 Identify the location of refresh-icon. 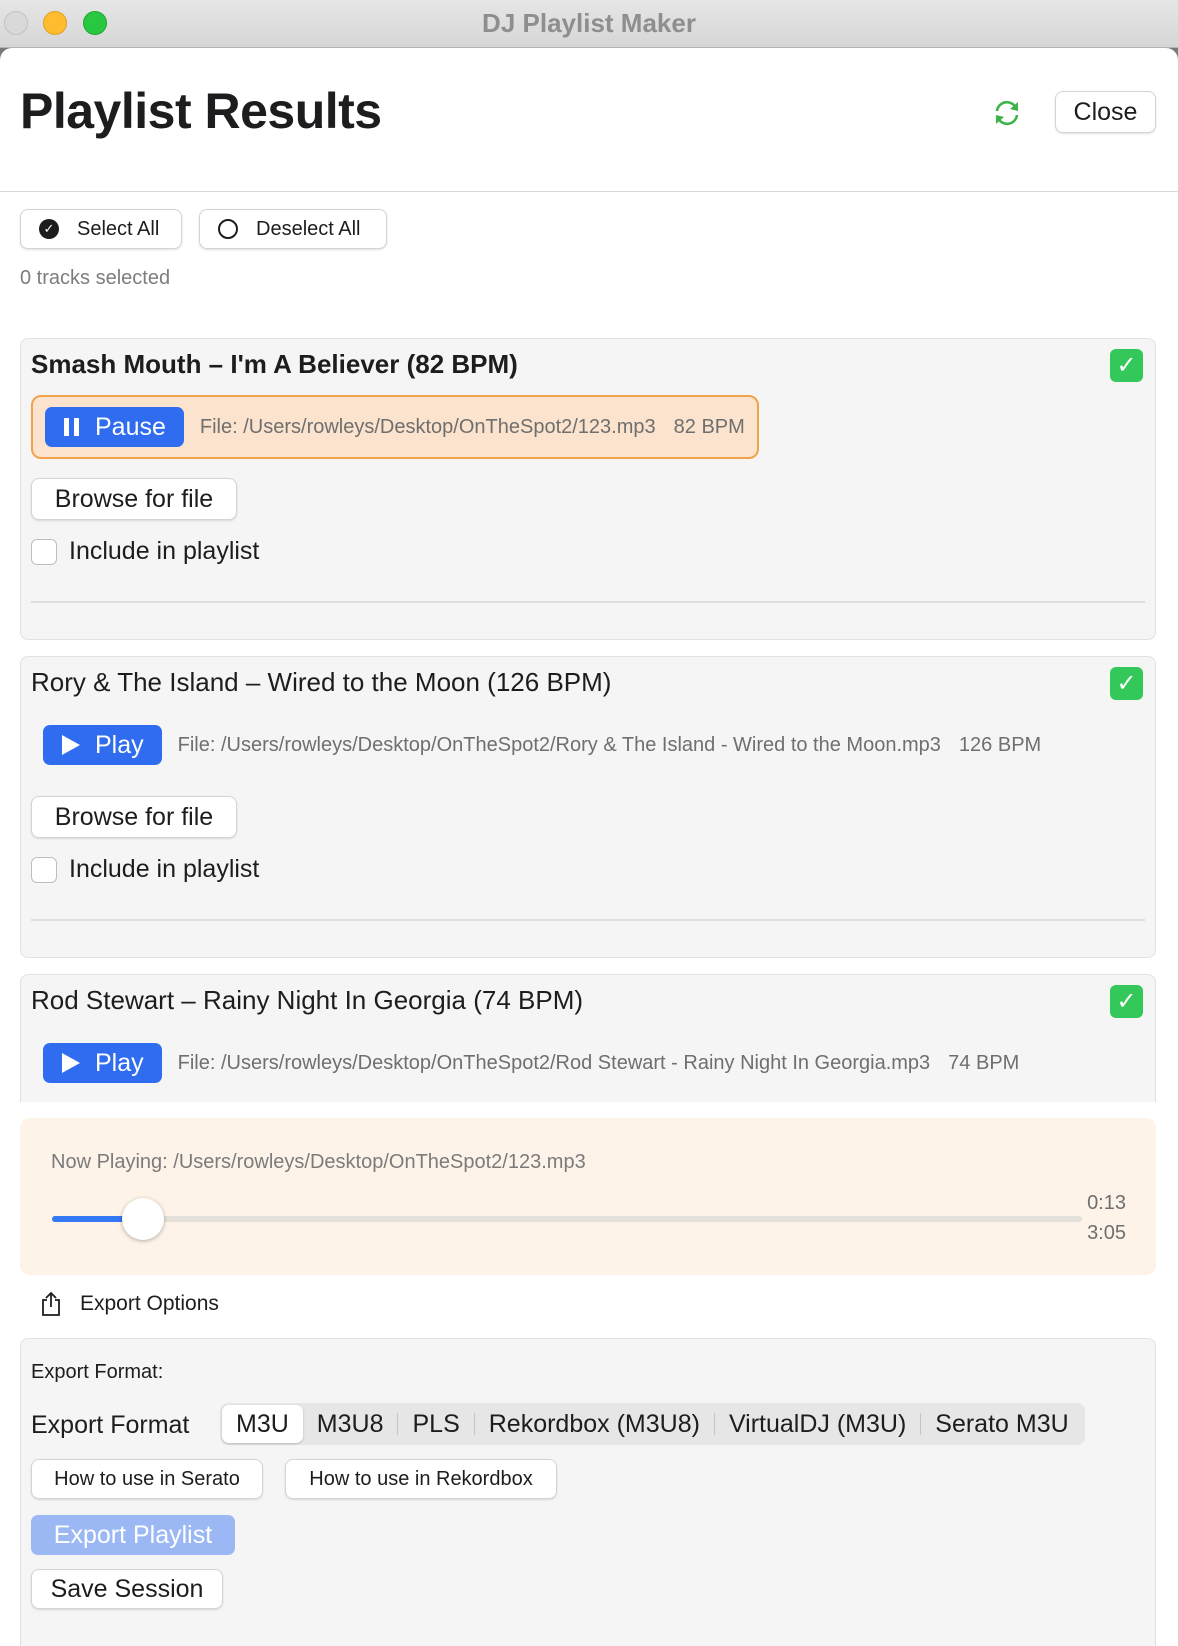
(1007, 113).